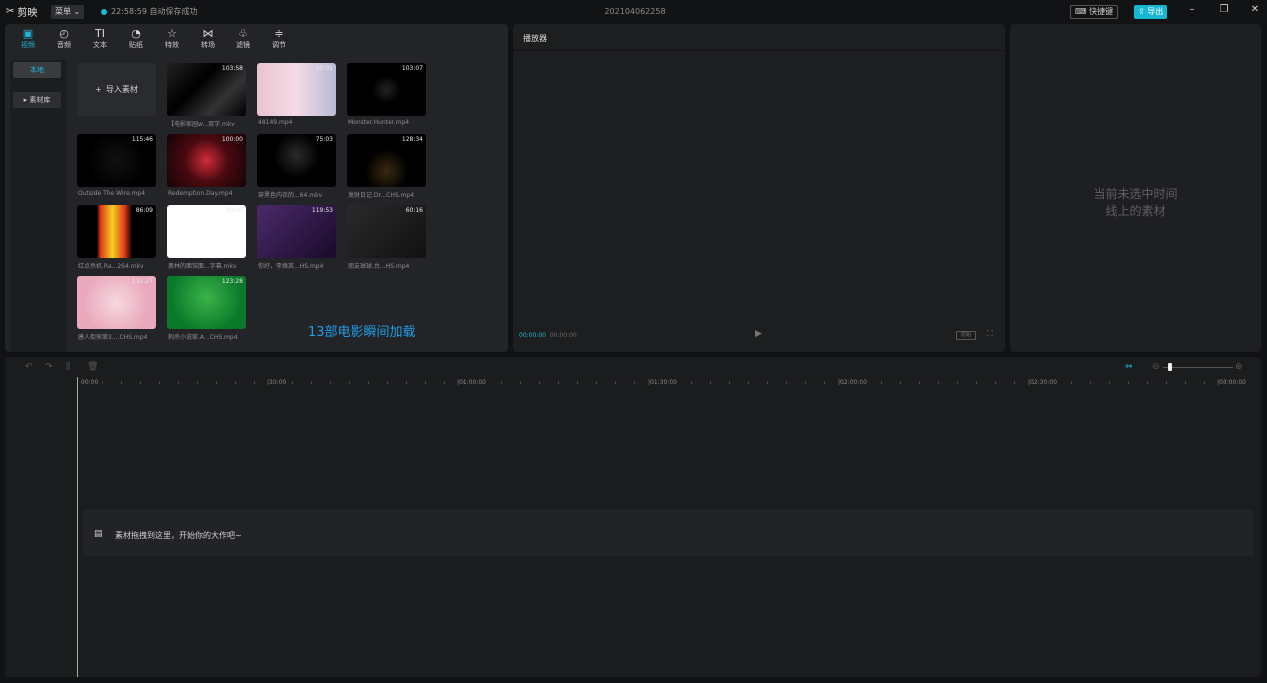 Image resolution: width=1267 pixels, height=683 pixels. What do you see at coordinates (1170, 367) in the screenshot?
I see `zoom-slider-handle` at bounding box center [1170, 367].